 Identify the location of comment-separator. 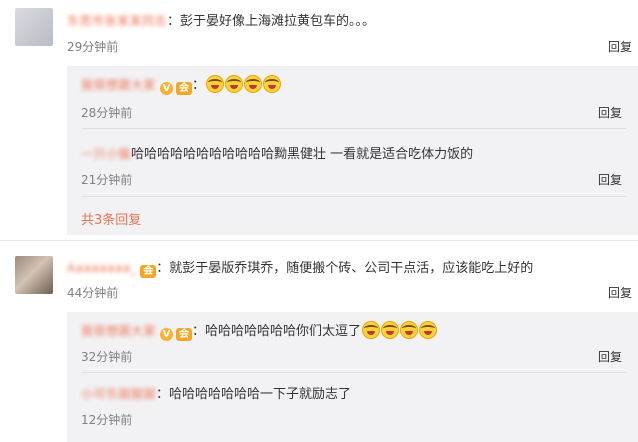
(319, 240).